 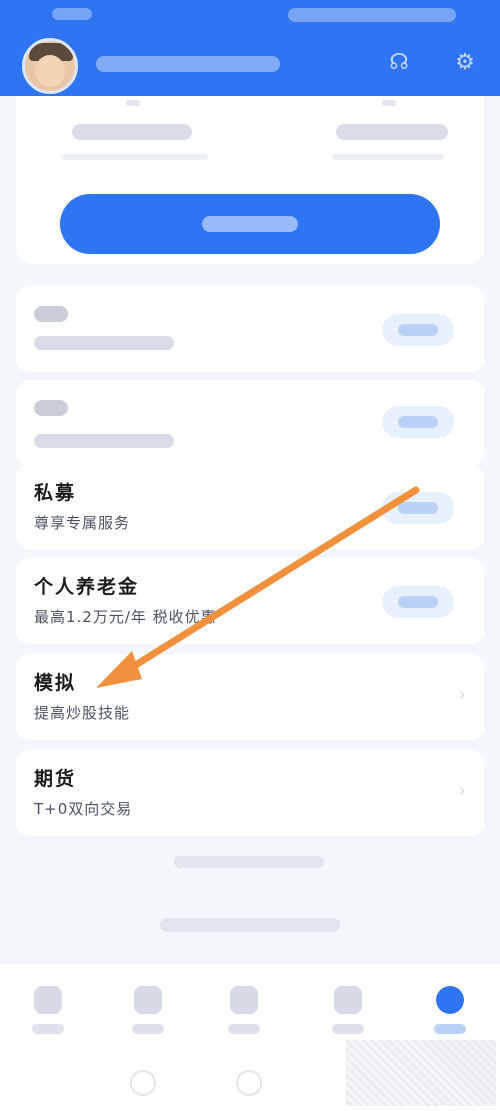 I want to click on annotation-arrow-shaft, so click(x=267, y=583).